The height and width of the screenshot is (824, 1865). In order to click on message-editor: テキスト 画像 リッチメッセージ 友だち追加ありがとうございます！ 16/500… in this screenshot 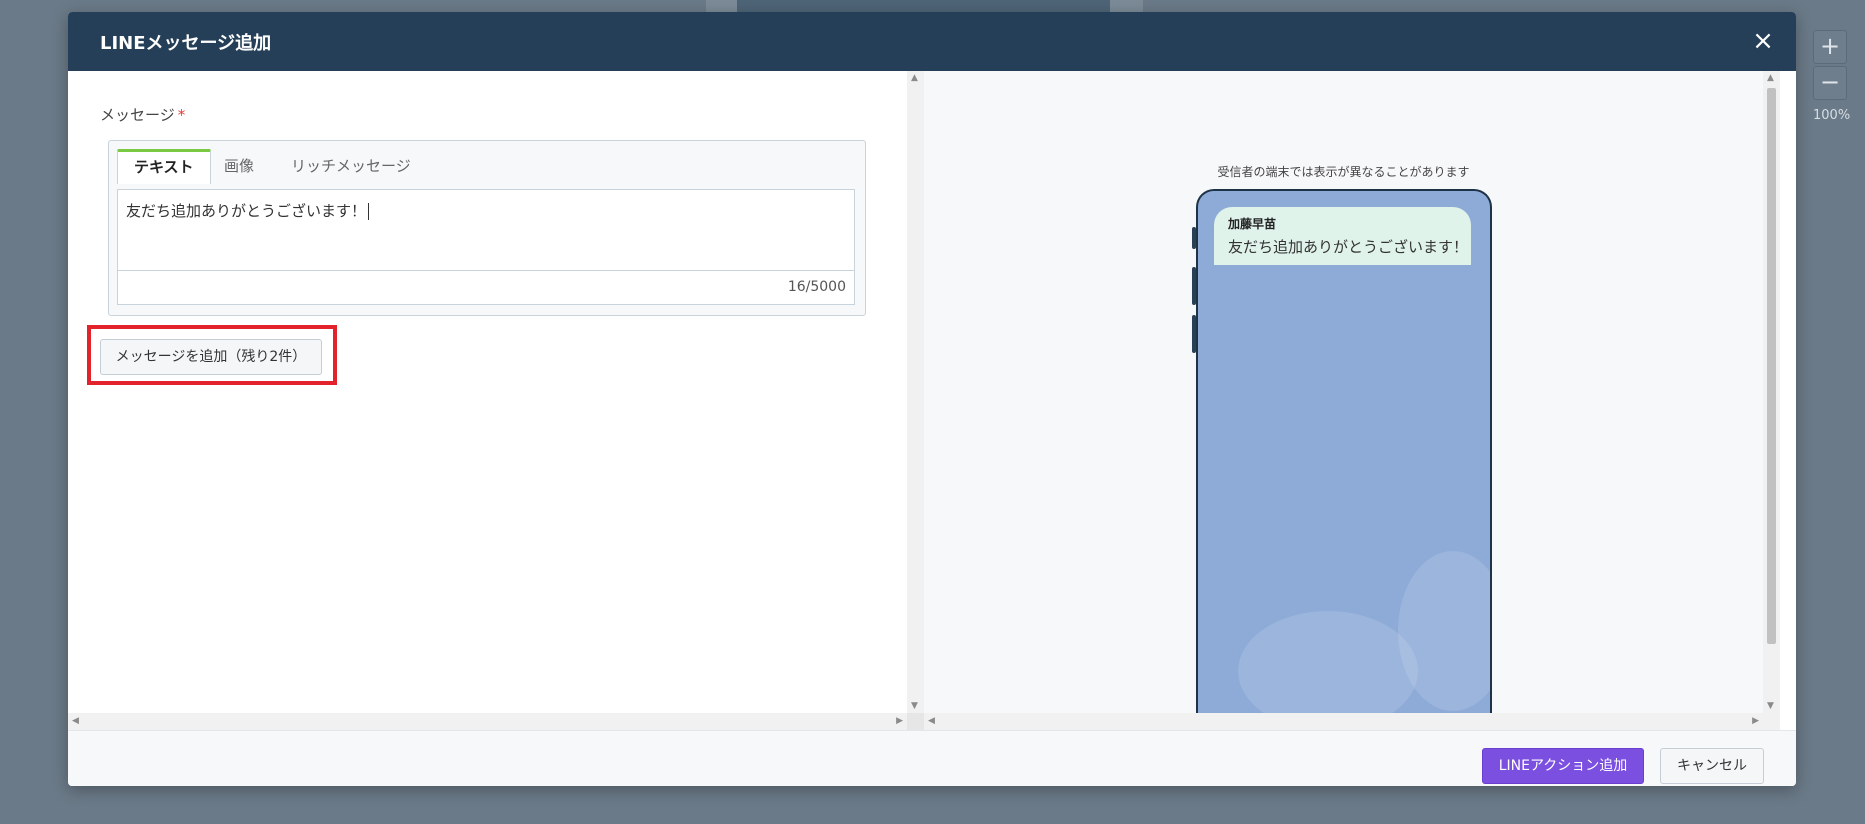, I will do `click(487, 228)`.